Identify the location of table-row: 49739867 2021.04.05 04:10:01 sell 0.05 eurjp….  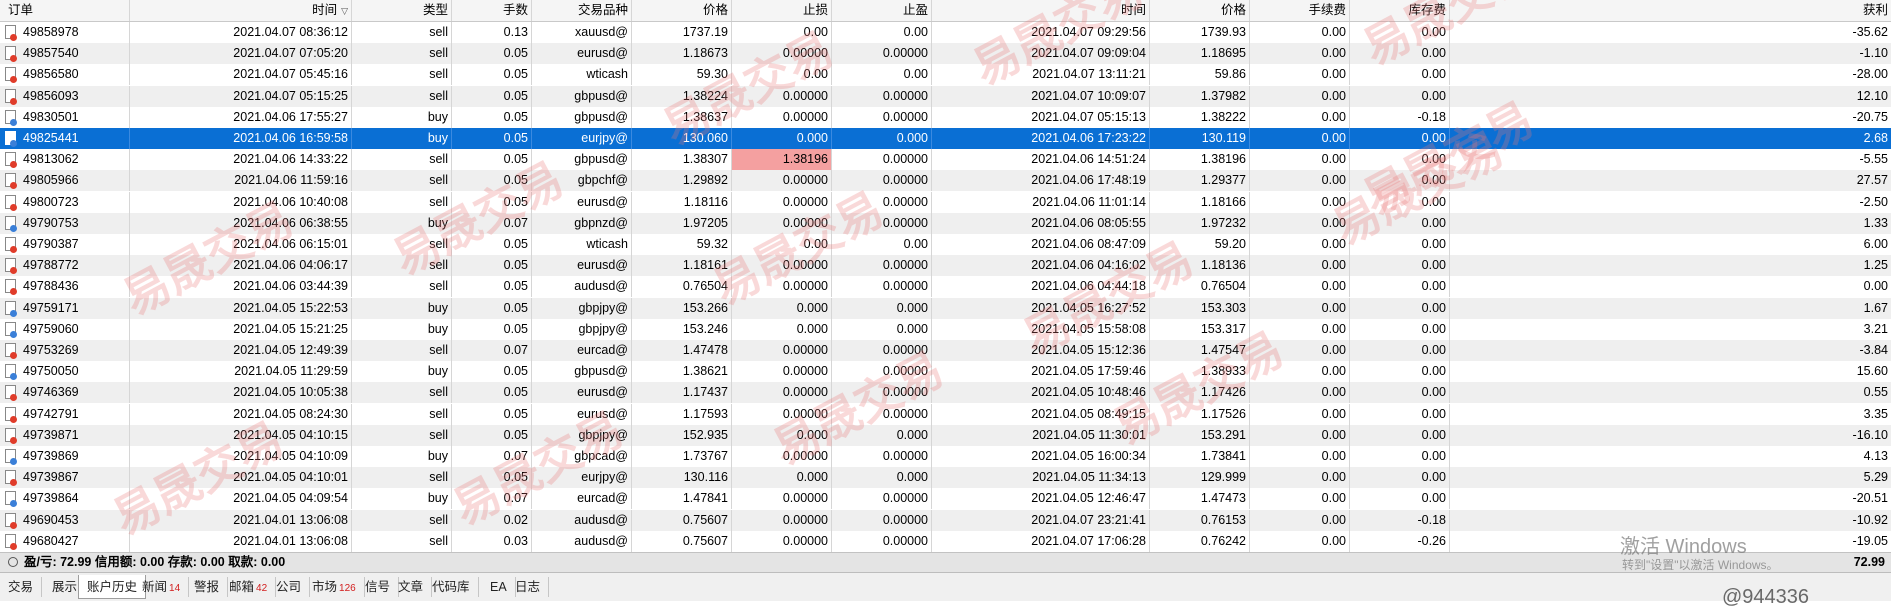
(945, 478).